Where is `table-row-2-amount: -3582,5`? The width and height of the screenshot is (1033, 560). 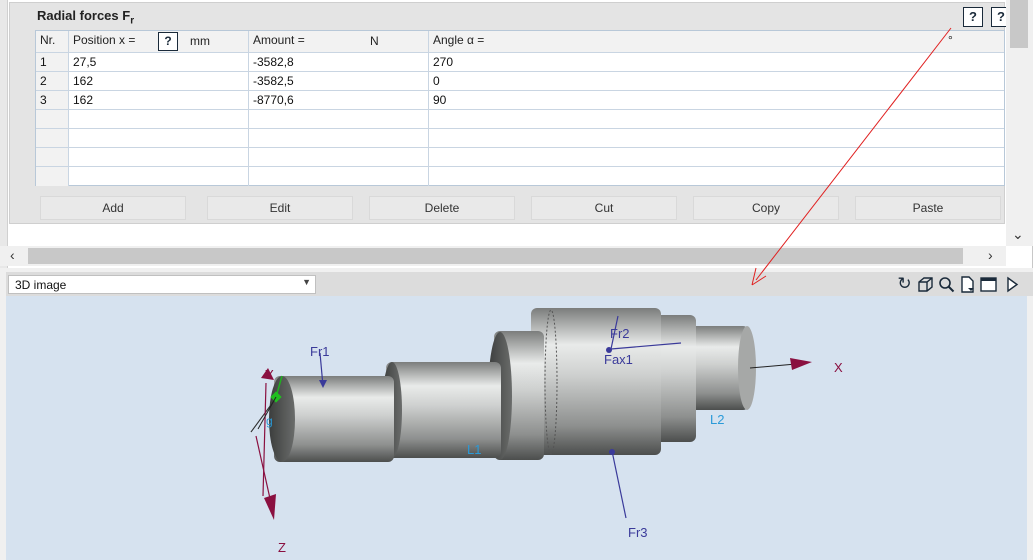
table-row-2-amount: -3582,5 is located at coordinates (339, 81).